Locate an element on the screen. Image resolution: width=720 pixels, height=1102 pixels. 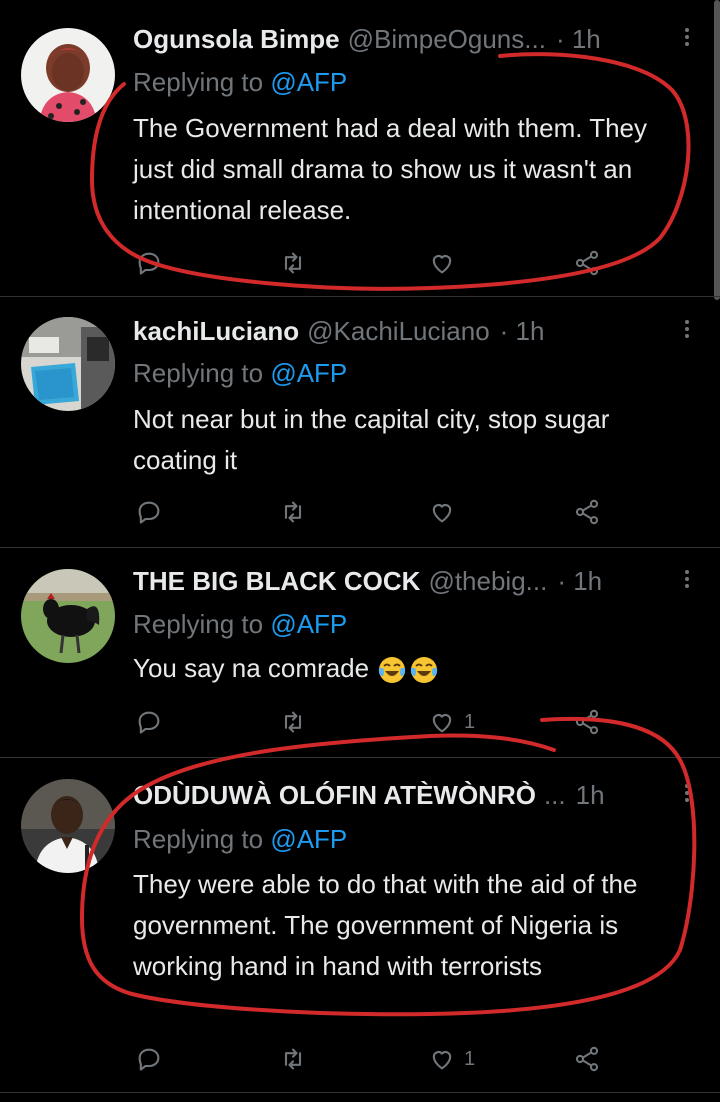
tweet-header: ODÙDUWÀ OLÓFIN ATÈWÒNRÒ ... 1h is located at coordinates (416, 795).